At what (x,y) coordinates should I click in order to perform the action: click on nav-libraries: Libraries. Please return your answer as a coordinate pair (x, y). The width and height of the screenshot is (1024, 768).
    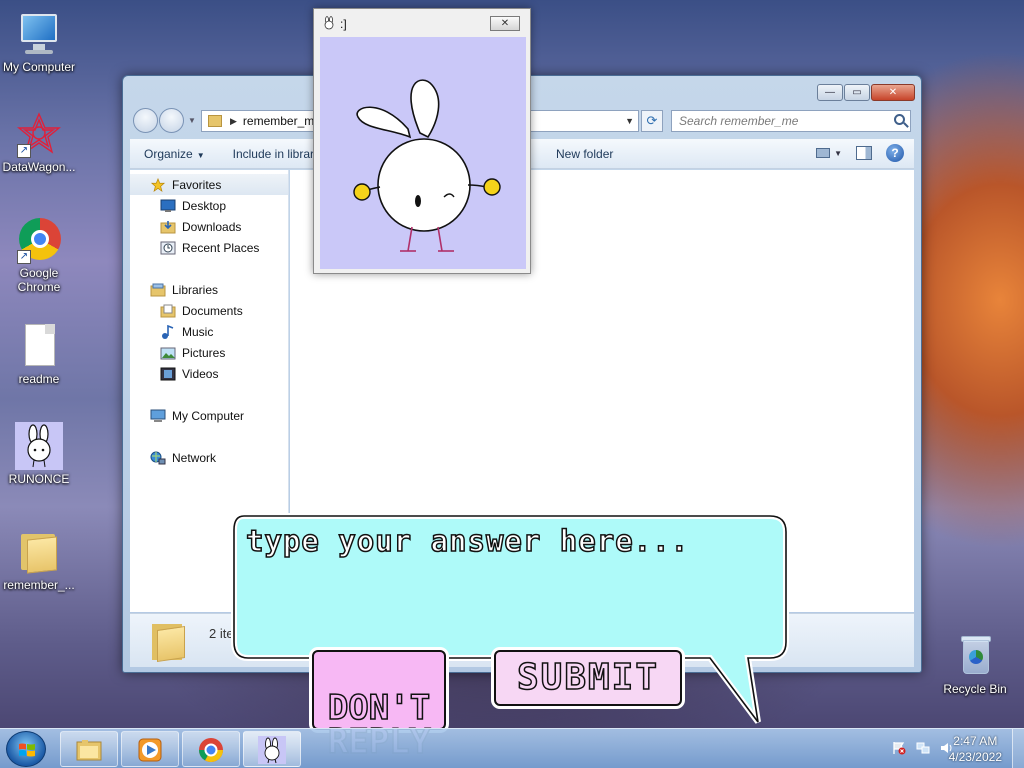
    Looking at the image, I should click on (209, 289).